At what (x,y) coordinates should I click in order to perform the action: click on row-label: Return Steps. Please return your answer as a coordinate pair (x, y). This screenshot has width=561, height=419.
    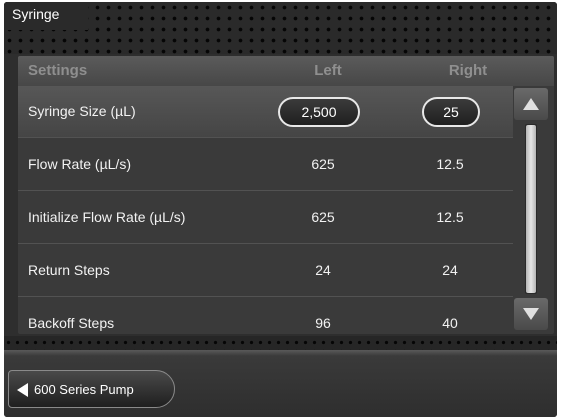
    Looking at the image, I should click on (69, 270).